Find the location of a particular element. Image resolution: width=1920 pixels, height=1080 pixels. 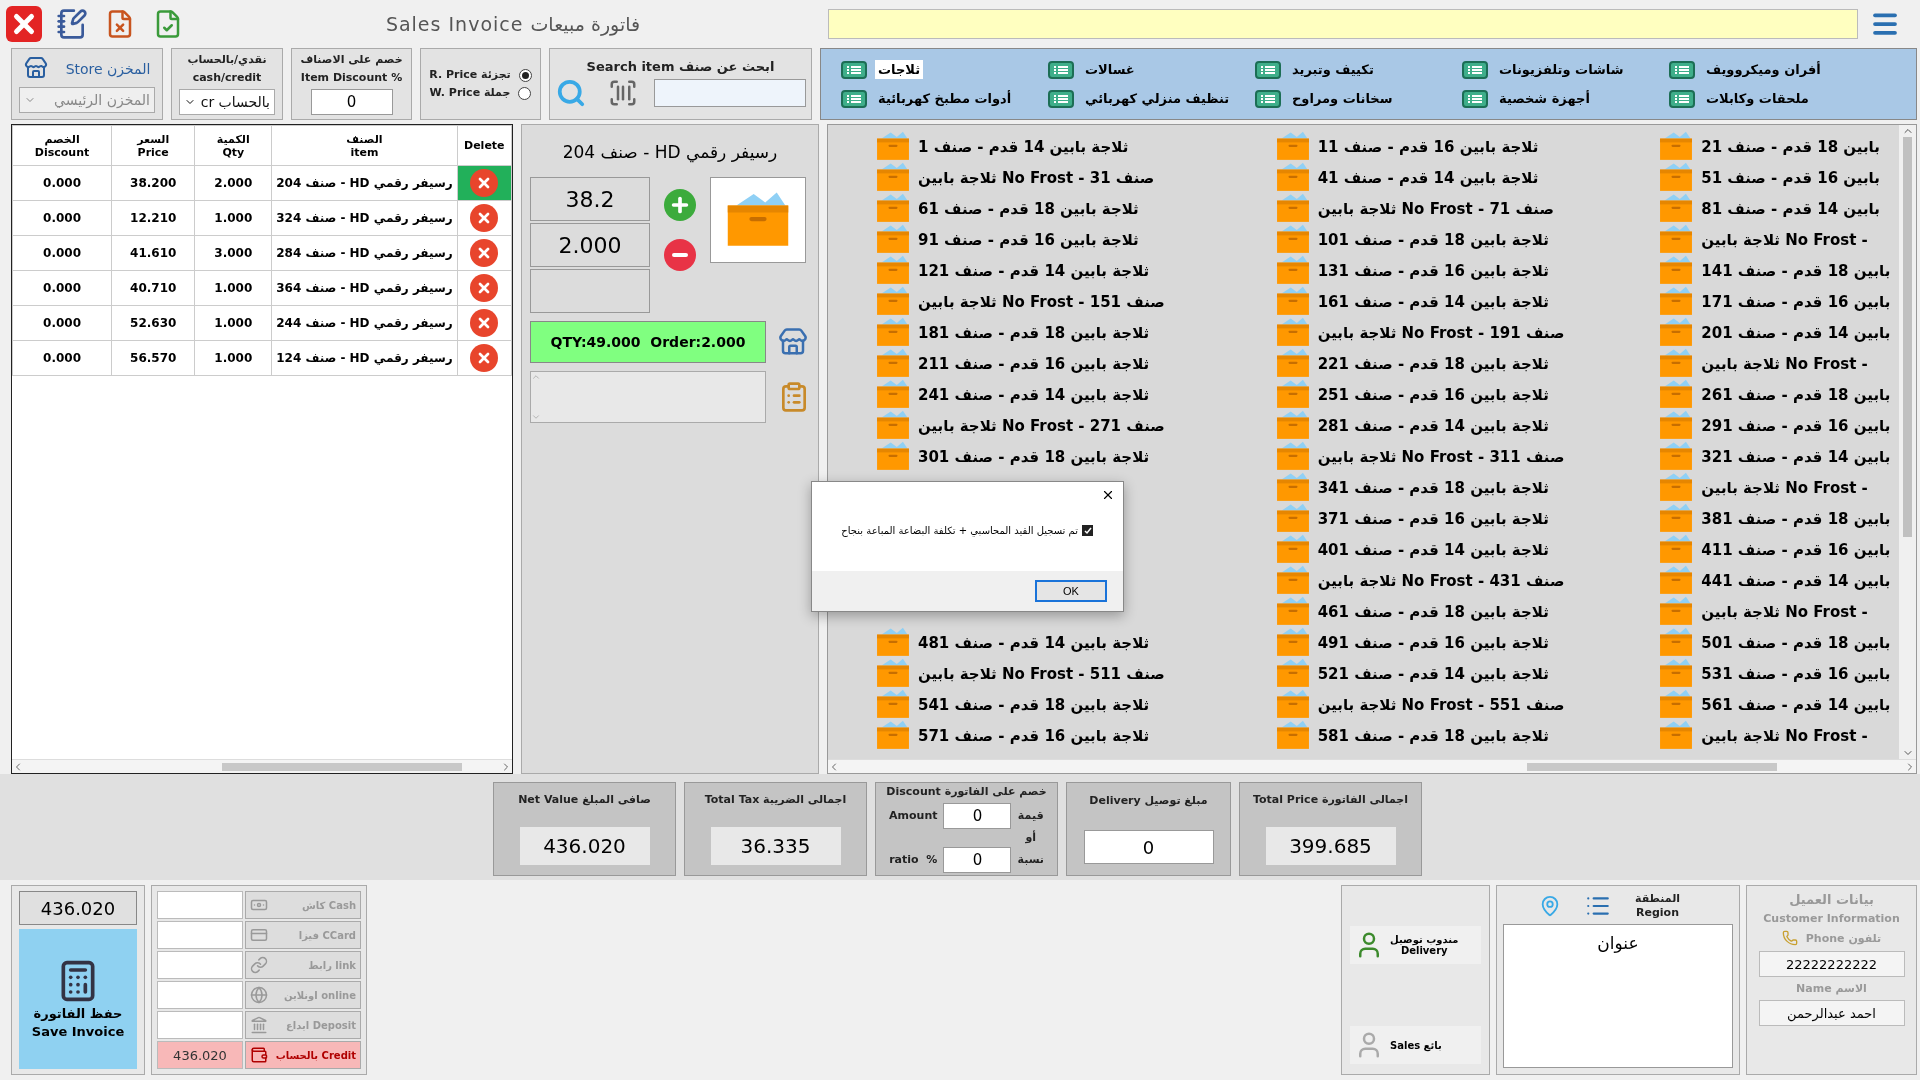

product-item: بابين 16 قدم - صنف 171 is located at coordinates (1796, 301).